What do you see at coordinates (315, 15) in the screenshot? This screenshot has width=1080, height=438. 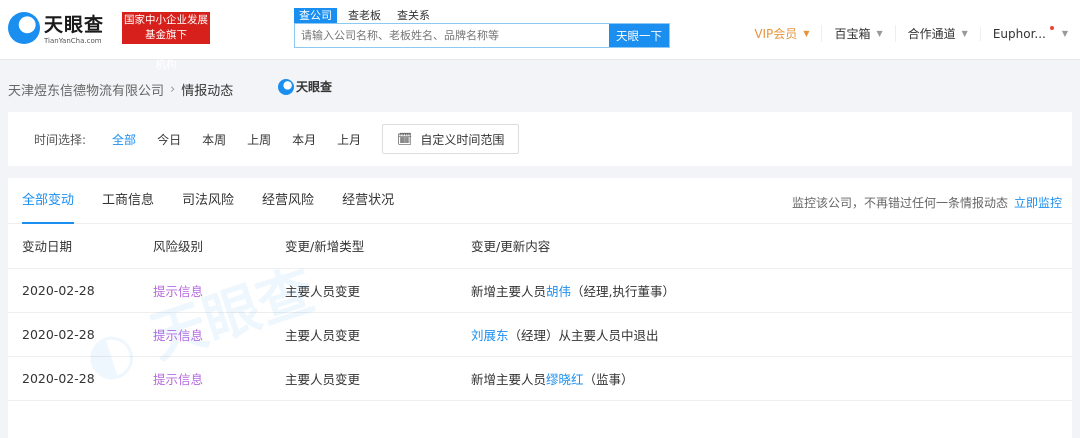 I see `search-tab-company: 查公司` at bounding box center [315, 15].